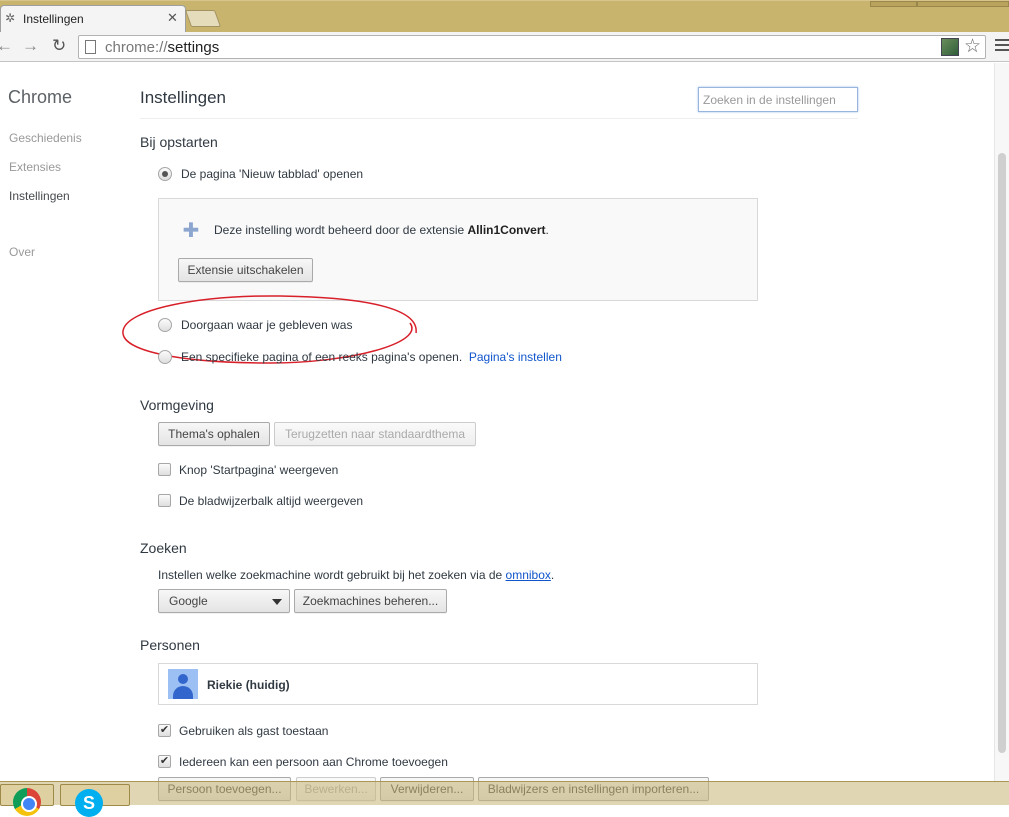 The width and height of the screenshot is (1009, 817). What do you see at coordinates (162, 47) in the screenshot?
I see `url-text: chrome://settings` at bounding box center [162, 47].